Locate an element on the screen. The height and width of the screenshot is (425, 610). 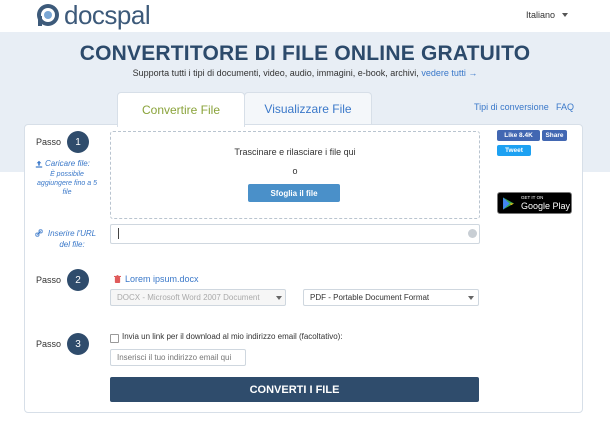
text-cursor is located at coordinates (118, 233).